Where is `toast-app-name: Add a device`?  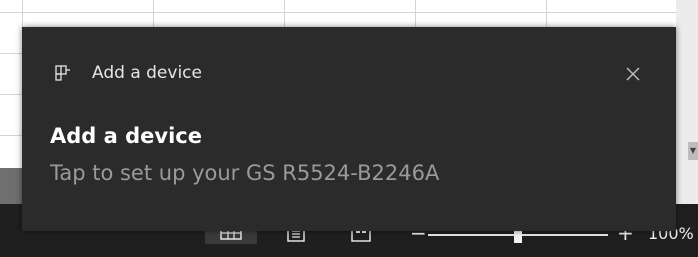 toast-app-name: Add a device is located at coordinates (147, 73).